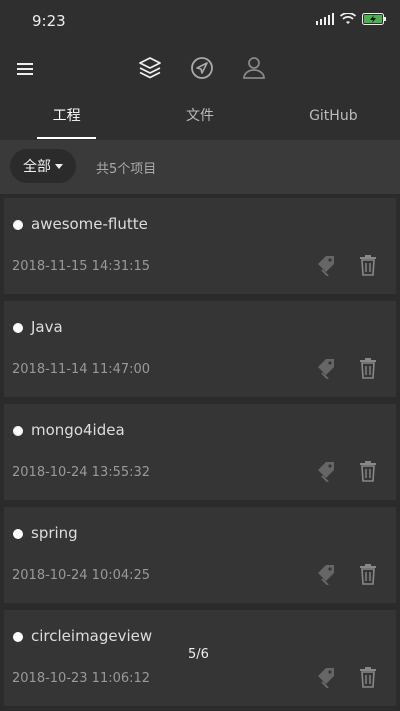  Describe the element at coordinates (78, 430) in the screenshot. I see `project-name: mongo4idea` at that location.